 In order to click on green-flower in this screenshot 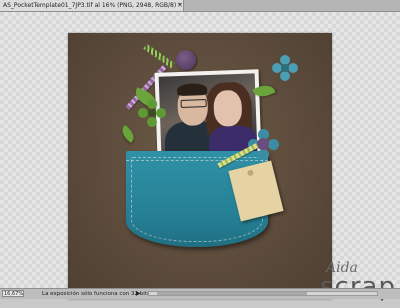, I will do `click(152, 113)`.